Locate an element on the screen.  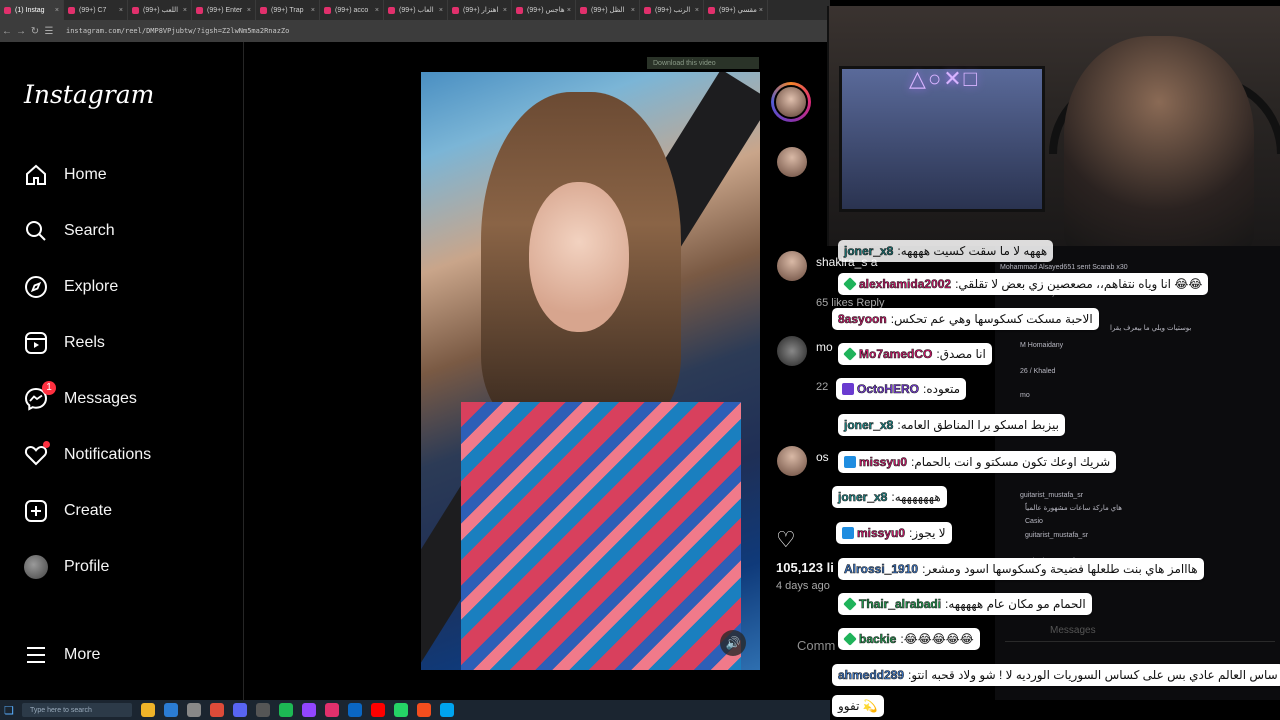
reload-icon: ↻ is located at coordinates (35, 31).